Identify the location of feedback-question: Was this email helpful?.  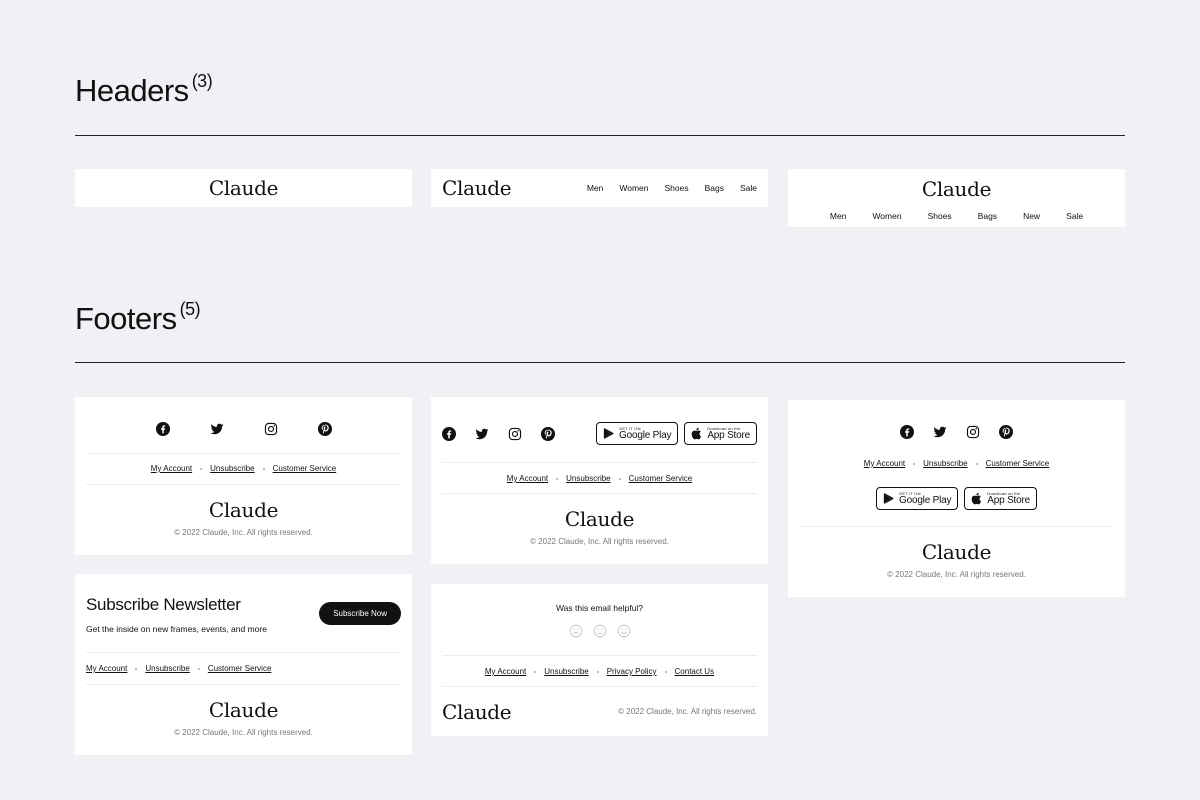
(599, 608).